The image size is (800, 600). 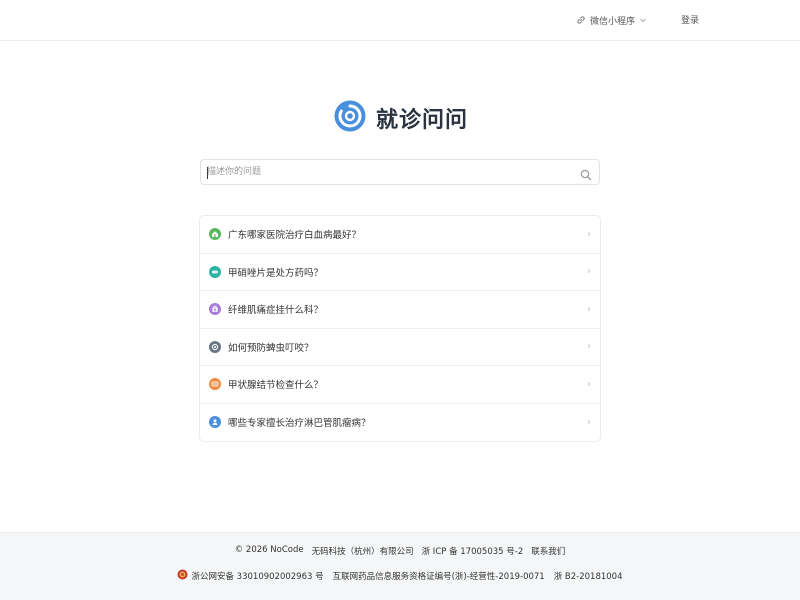 What do you see at coordinates (588, 576) in the screenshot?
I see `b2-license-link: 浙 B2-20181004` at bounding box center [588, 576].